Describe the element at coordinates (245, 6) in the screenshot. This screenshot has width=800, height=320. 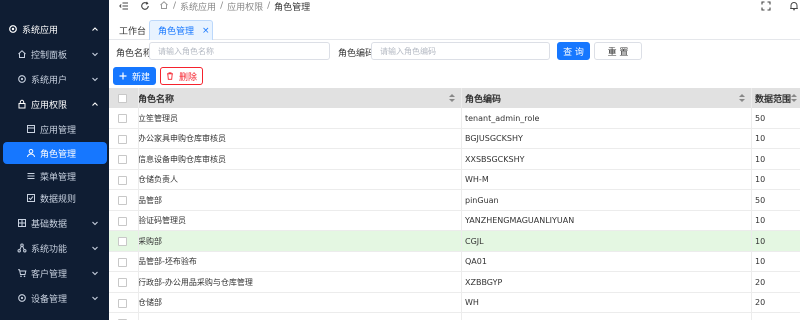
I see `breadcrumb-item-app-permissions: 应用权限` at that location.